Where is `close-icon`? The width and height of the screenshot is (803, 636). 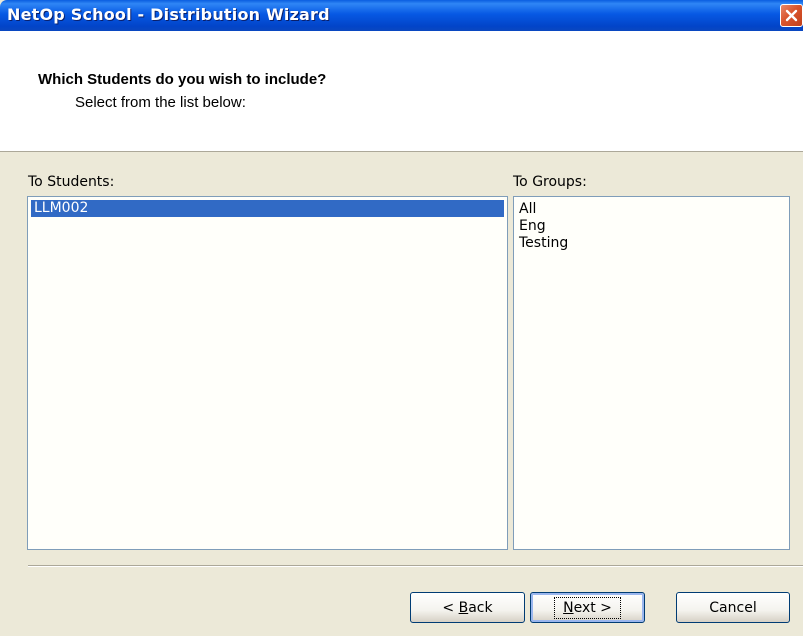 close-icon is located at coordinates (791, 15).